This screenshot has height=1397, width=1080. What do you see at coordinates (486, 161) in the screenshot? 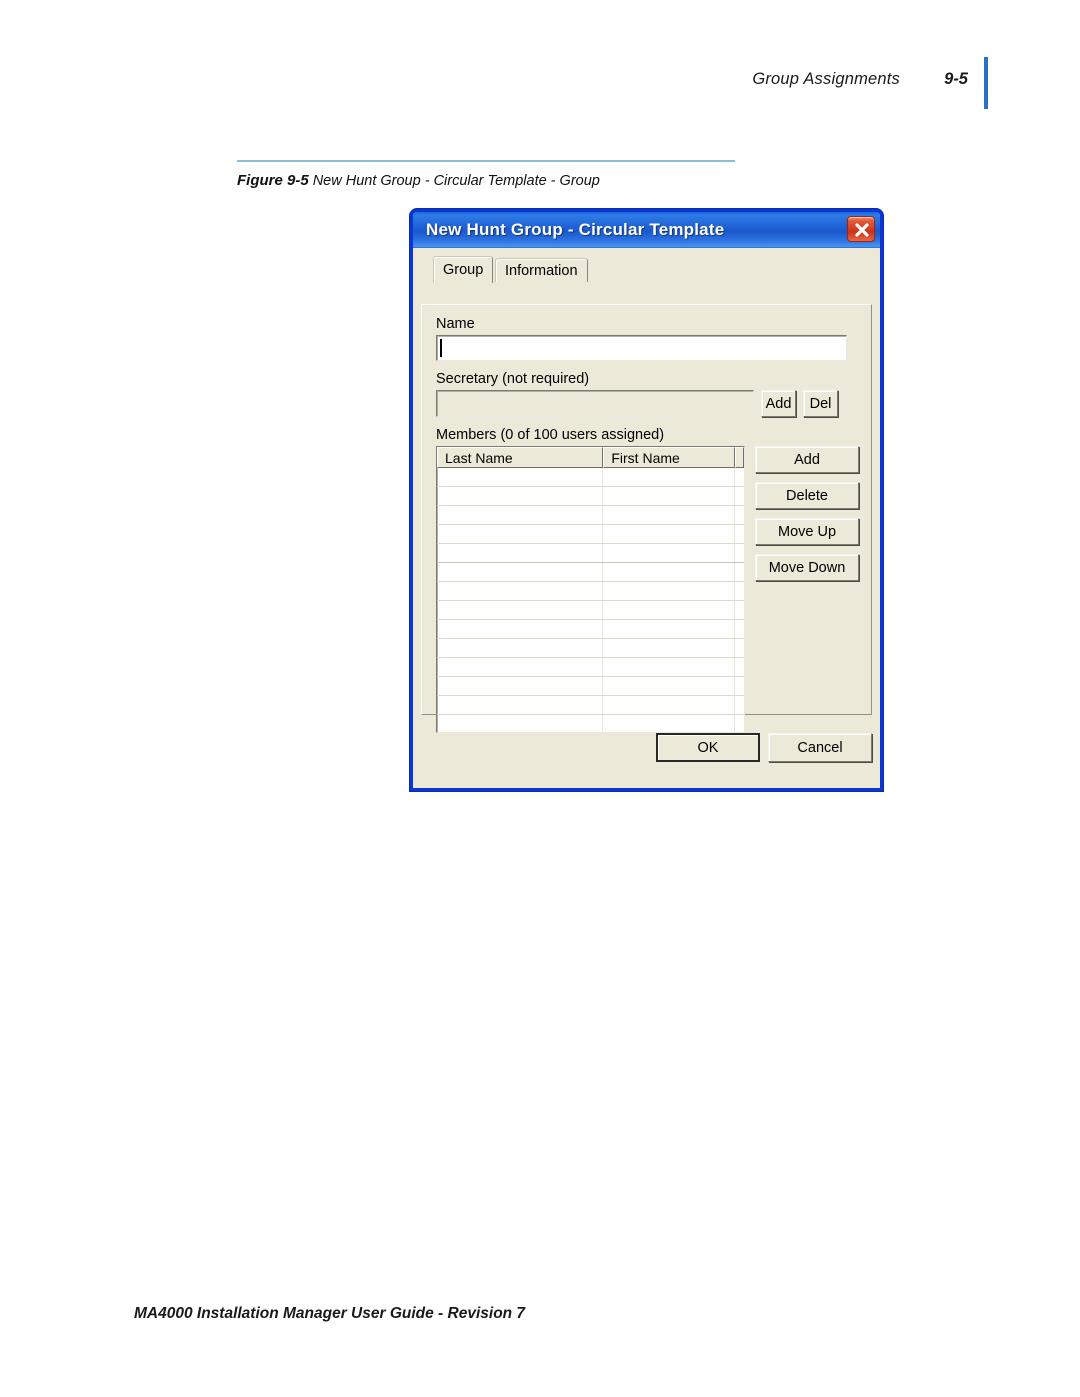
I see `figure-divider-rule` at bounding box center [486, 161].